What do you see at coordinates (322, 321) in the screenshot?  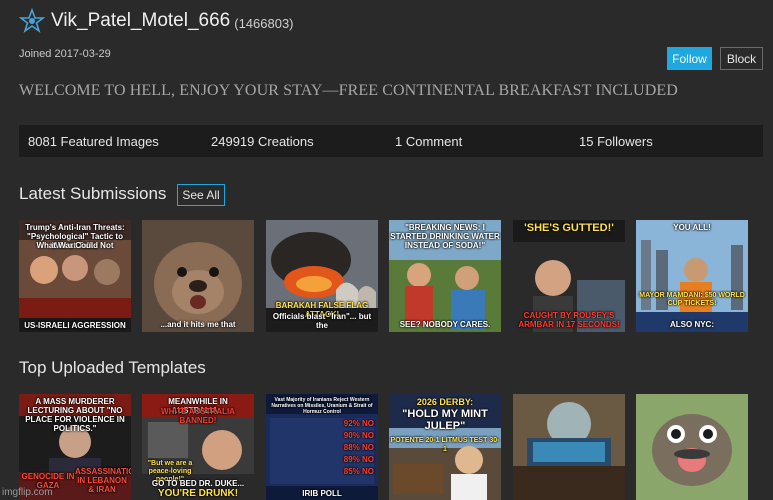 I see `thumb-caption-bottom-2: Officials blast "Iran"... but the` at bounding box center [322, 321].